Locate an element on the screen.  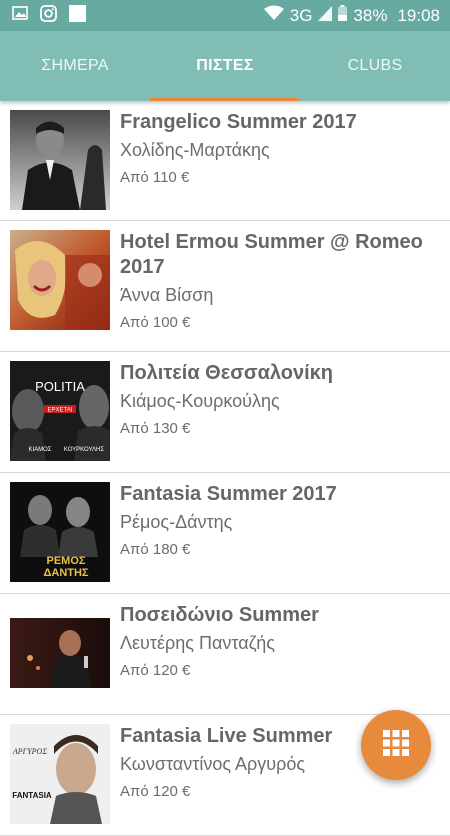
poster-subtitle: ΕΡΧΕΤΑΙ is located at coordinates (60, 411).